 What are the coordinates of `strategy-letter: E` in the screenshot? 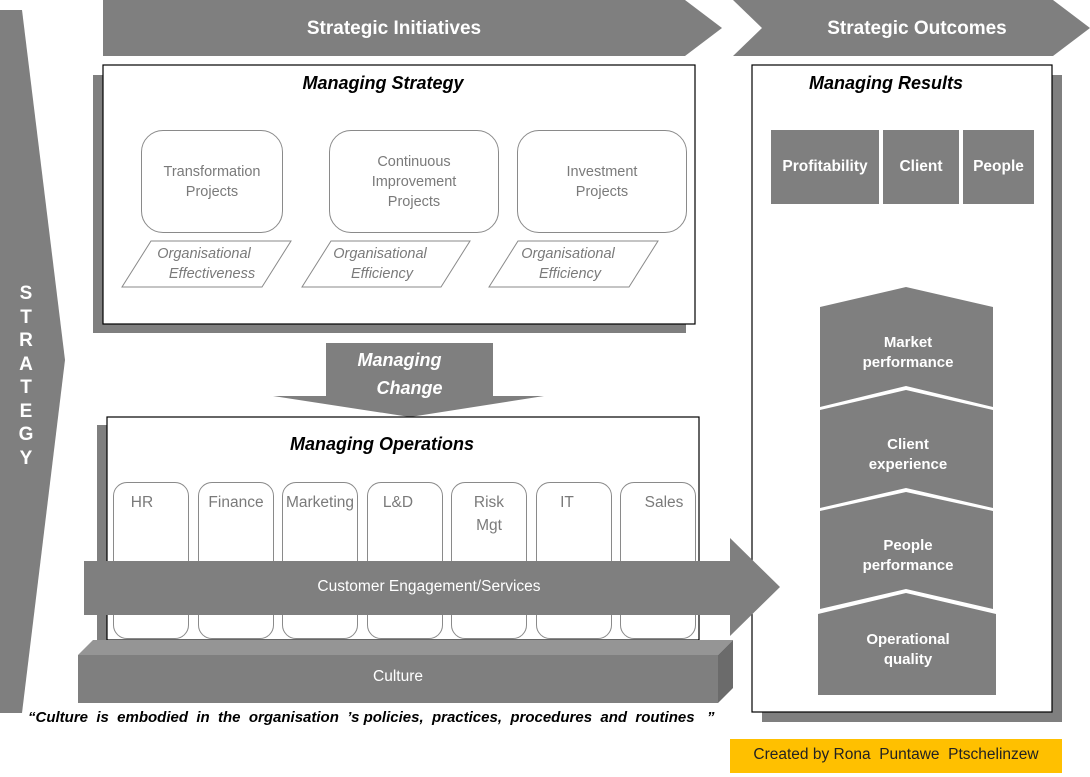 It's located at (26, 411).